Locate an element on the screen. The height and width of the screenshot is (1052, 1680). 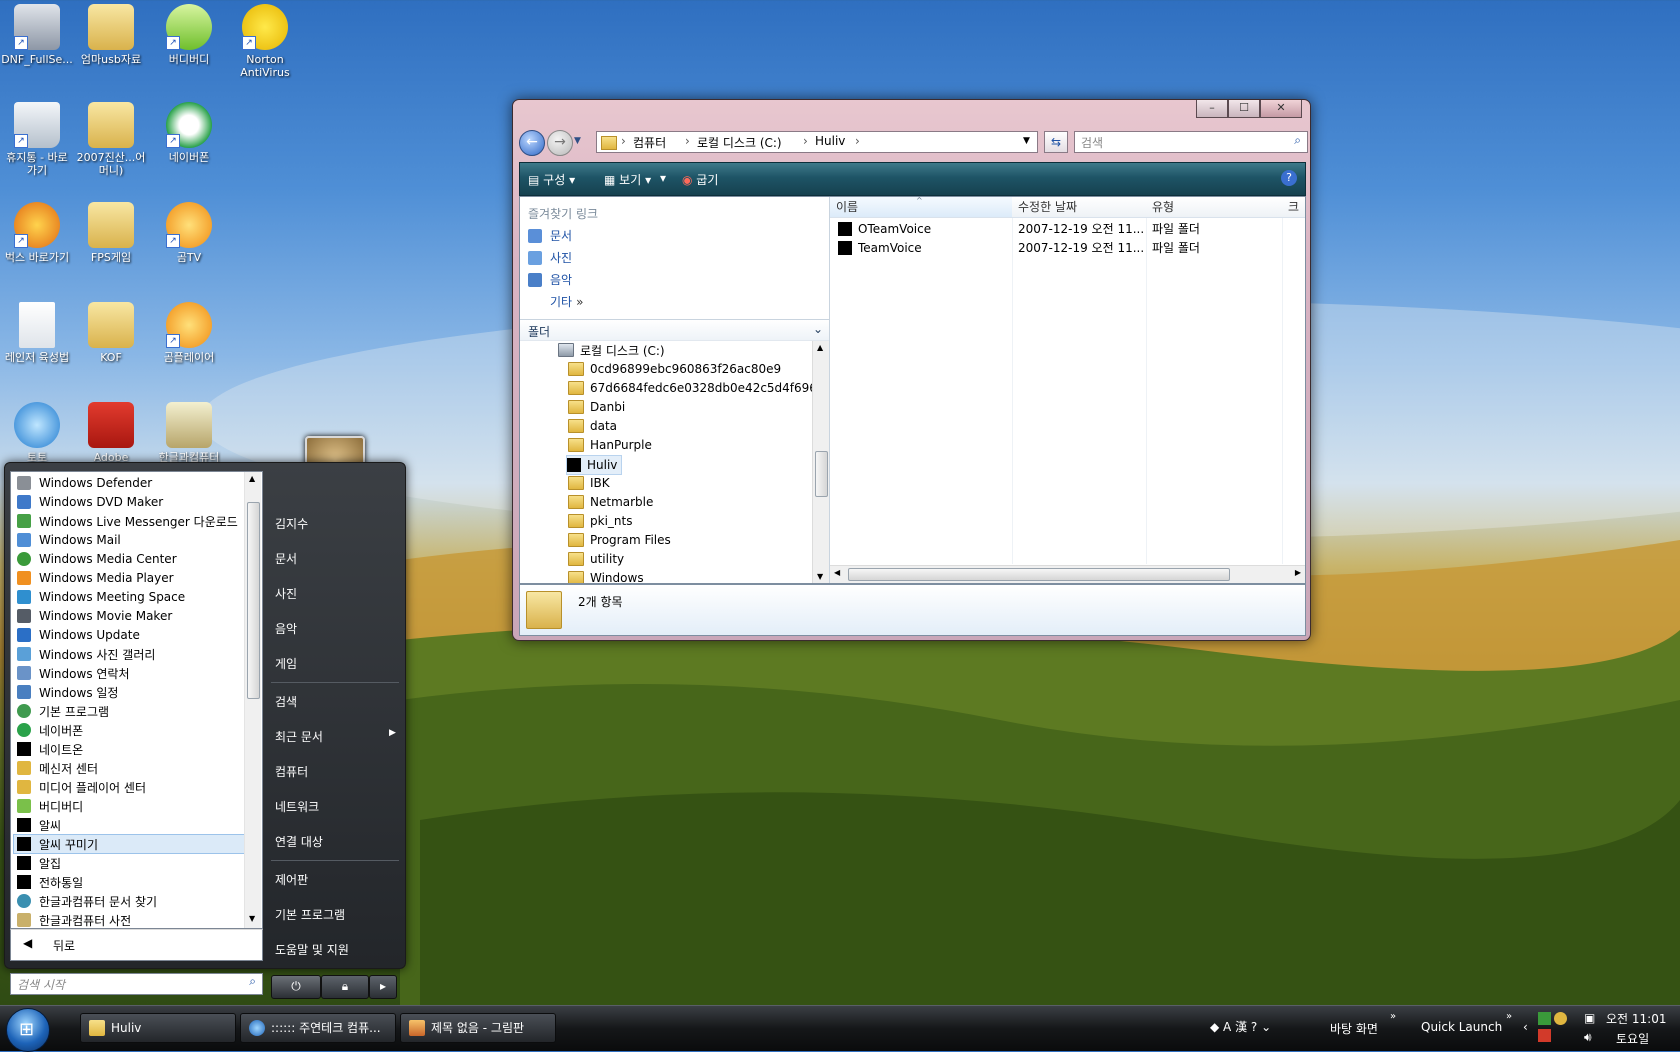
desktop-icon-norton: ↗ Norton AntiVirus is located at coordinates (265, 41).